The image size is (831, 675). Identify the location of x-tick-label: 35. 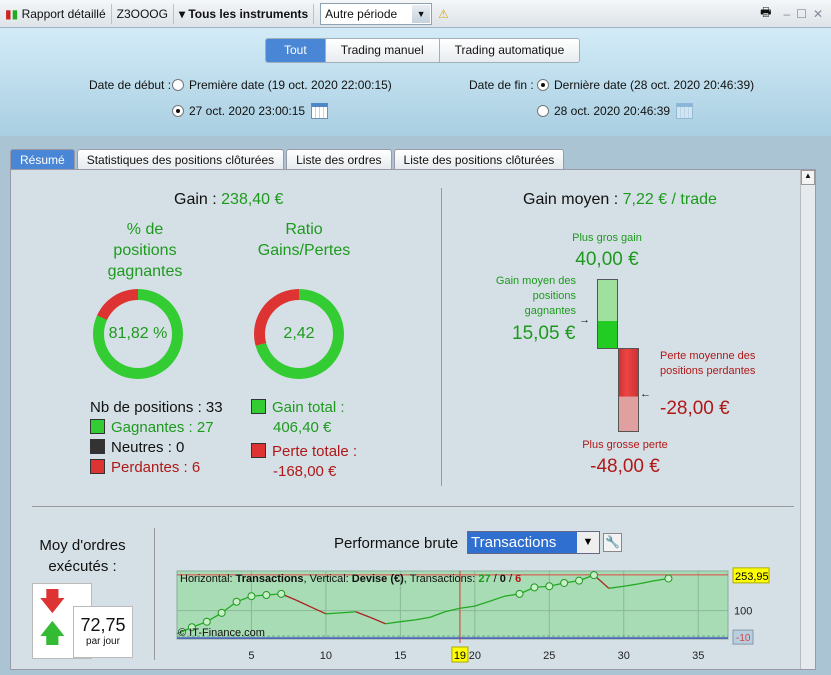
(698, 656).